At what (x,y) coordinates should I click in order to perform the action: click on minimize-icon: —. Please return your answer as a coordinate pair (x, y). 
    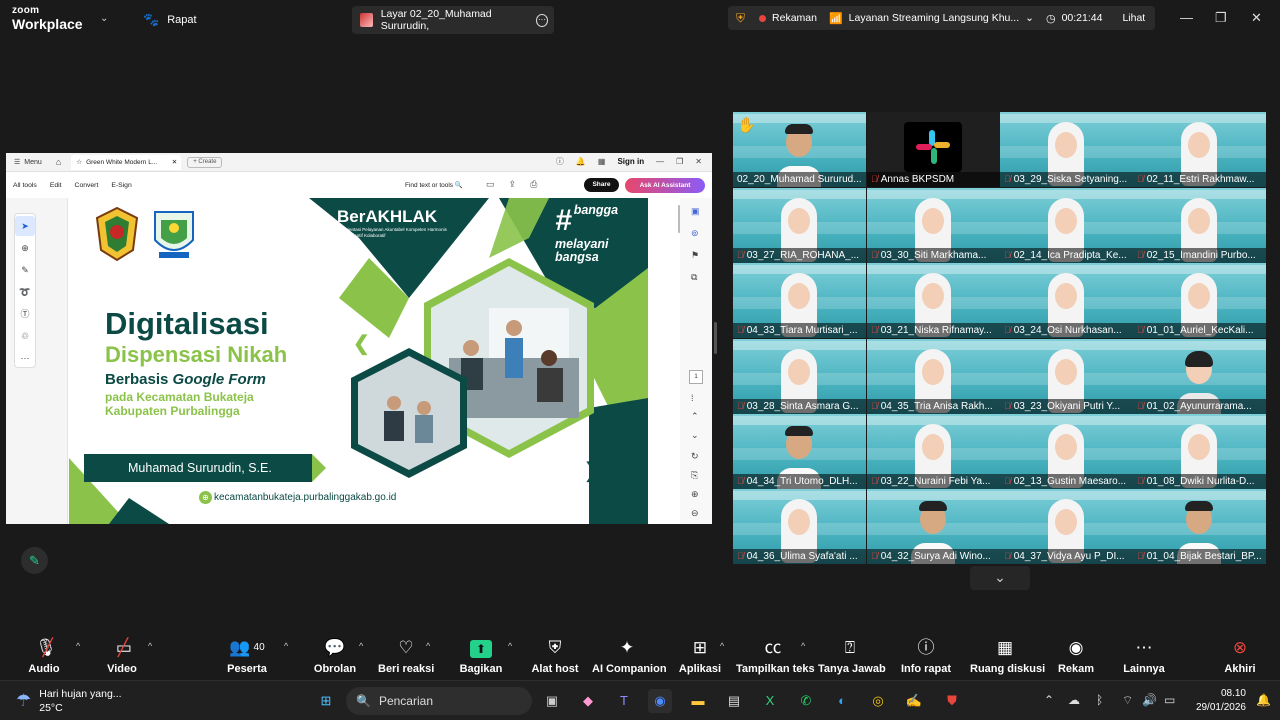
    Looking at the image, I should click on (1186, 17).